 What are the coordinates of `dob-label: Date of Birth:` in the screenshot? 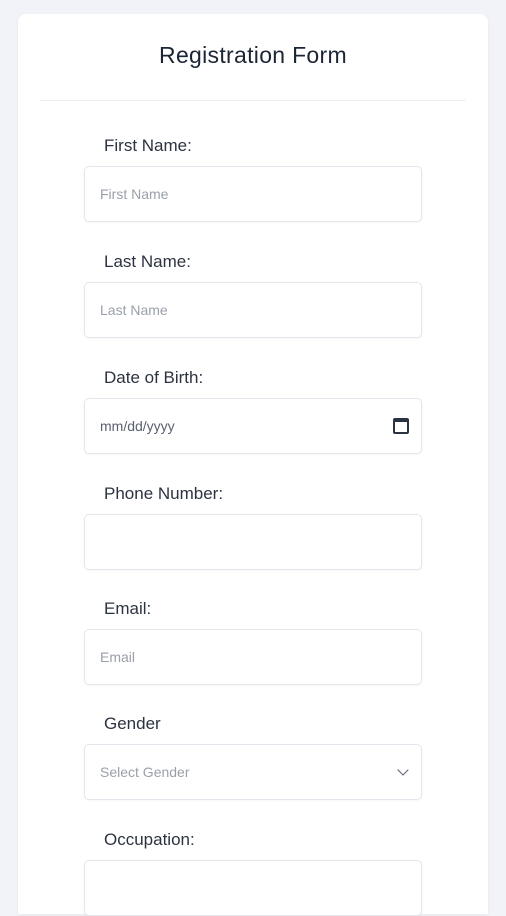 It's located at (154, 377).